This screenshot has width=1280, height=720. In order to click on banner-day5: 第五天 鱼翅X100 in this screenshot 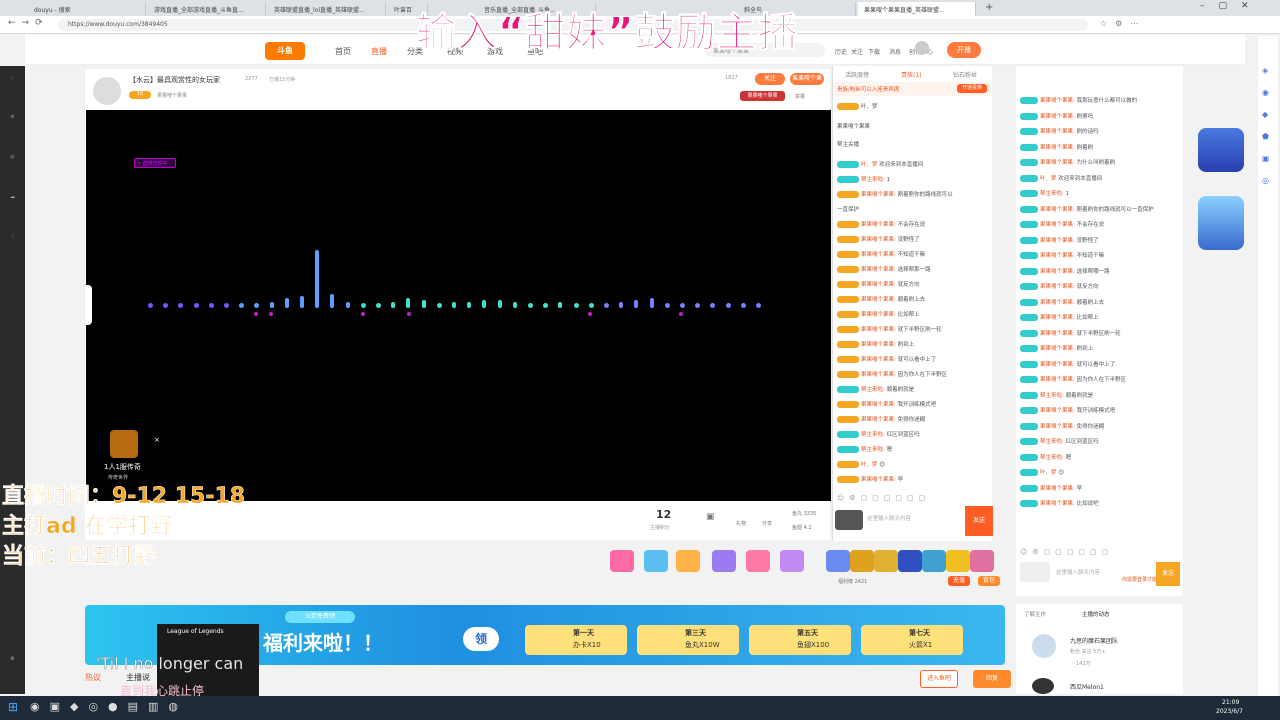, I will do `click(800, 640)`.